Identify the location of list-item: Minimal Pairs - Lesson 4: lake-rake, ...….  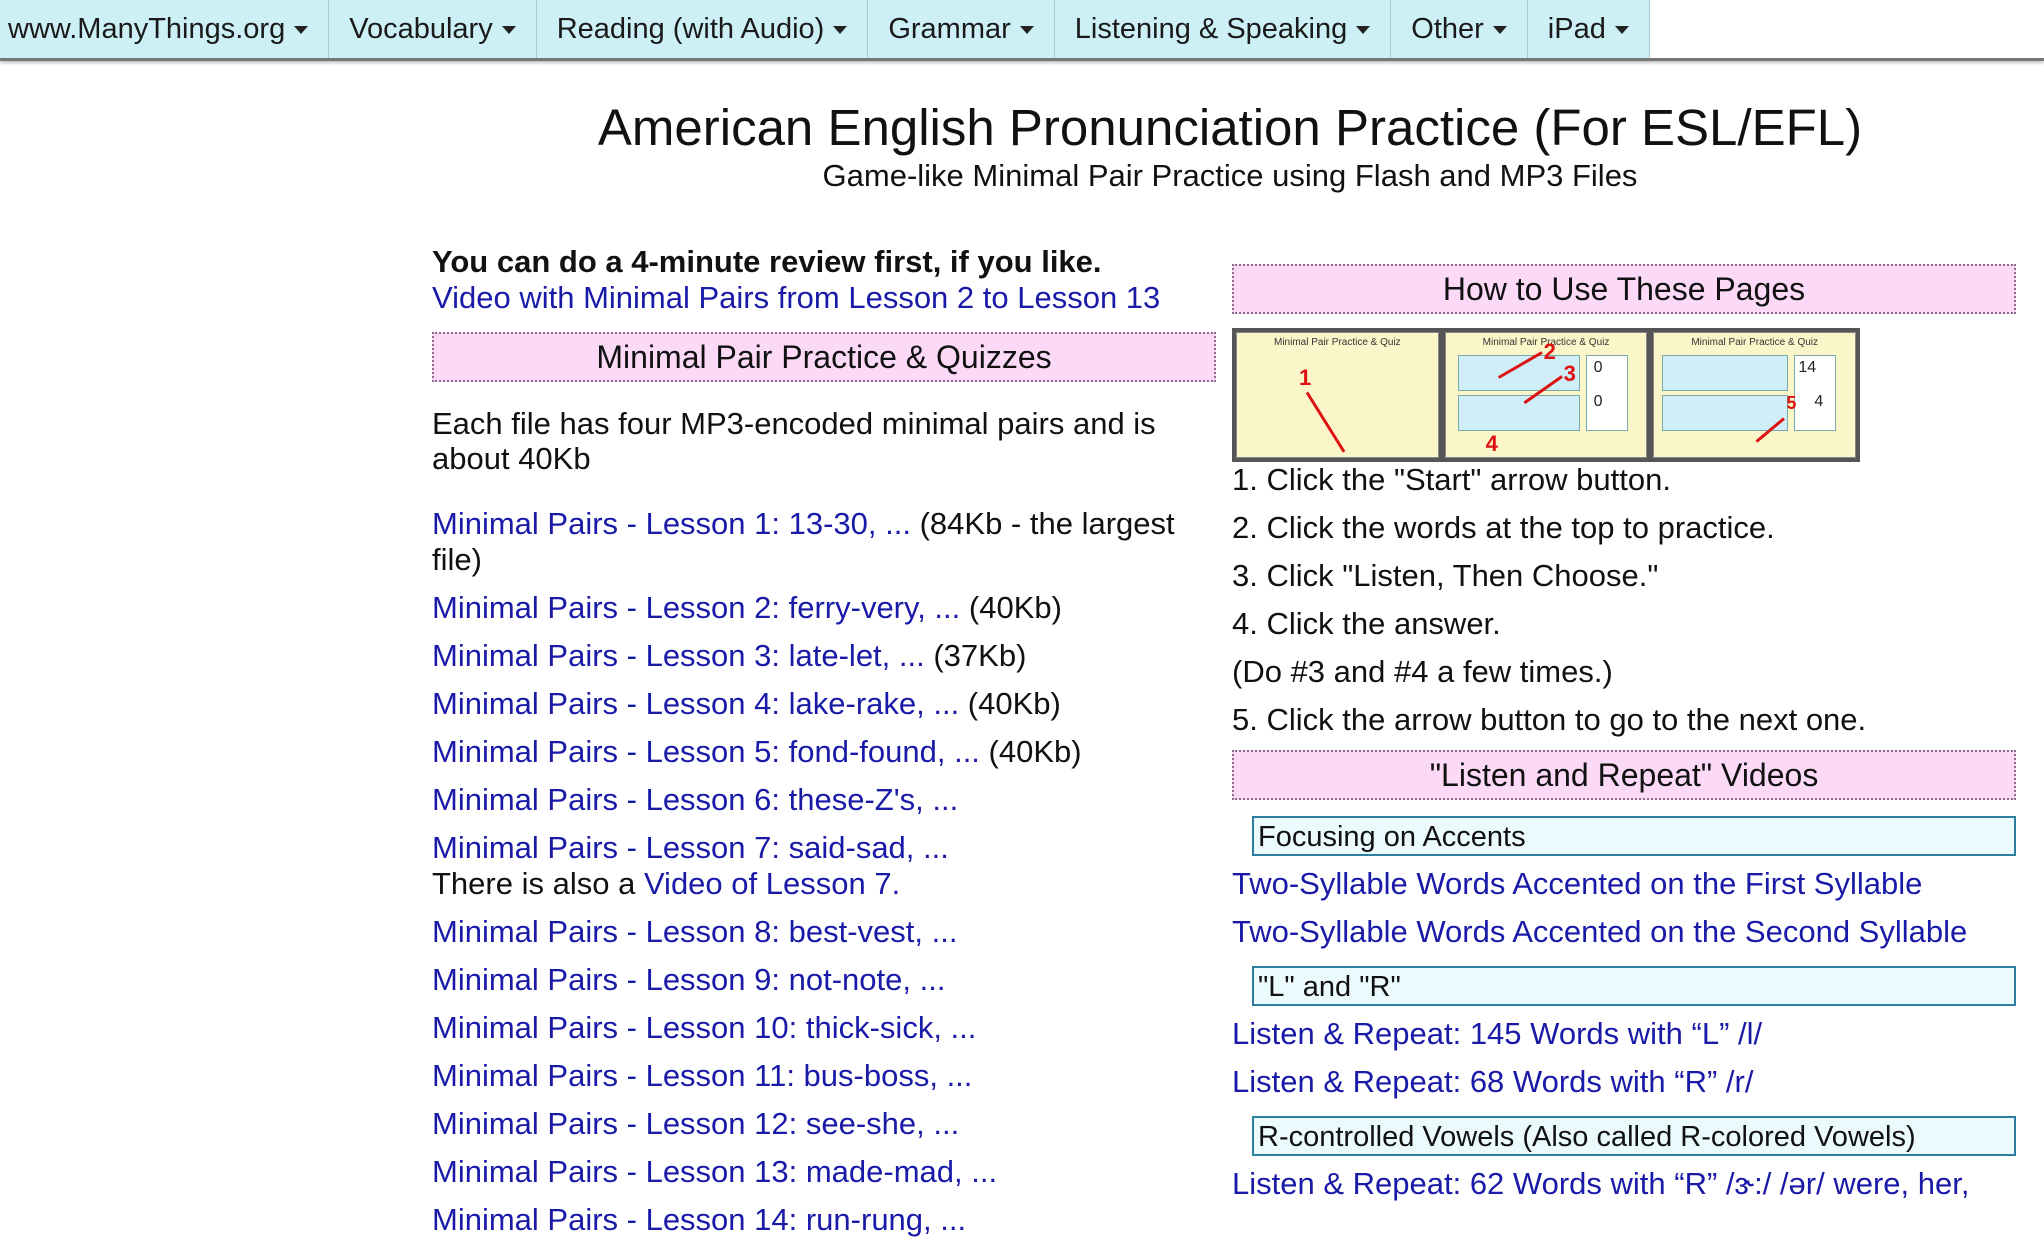
(822, 704).